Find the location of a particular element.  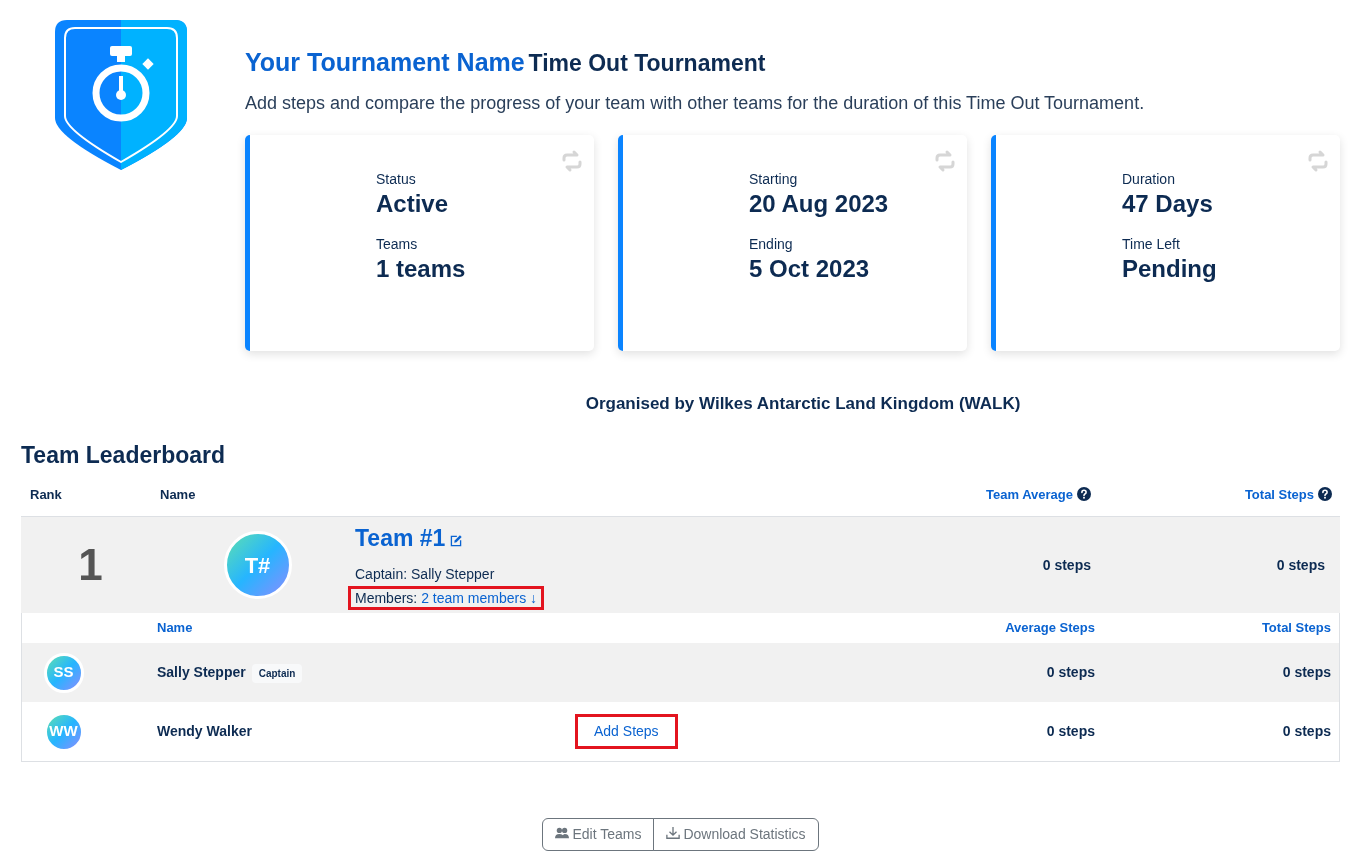

team-avatar: T# is located at coordinates (257, 565).